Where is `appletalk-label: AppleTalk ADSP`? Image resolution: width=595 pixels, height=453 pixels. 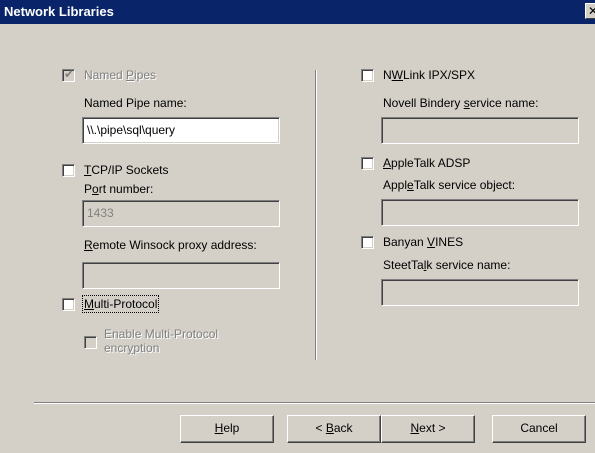
appletalk-label: AppleTalk ADSP is located at coordinates (426, 163).